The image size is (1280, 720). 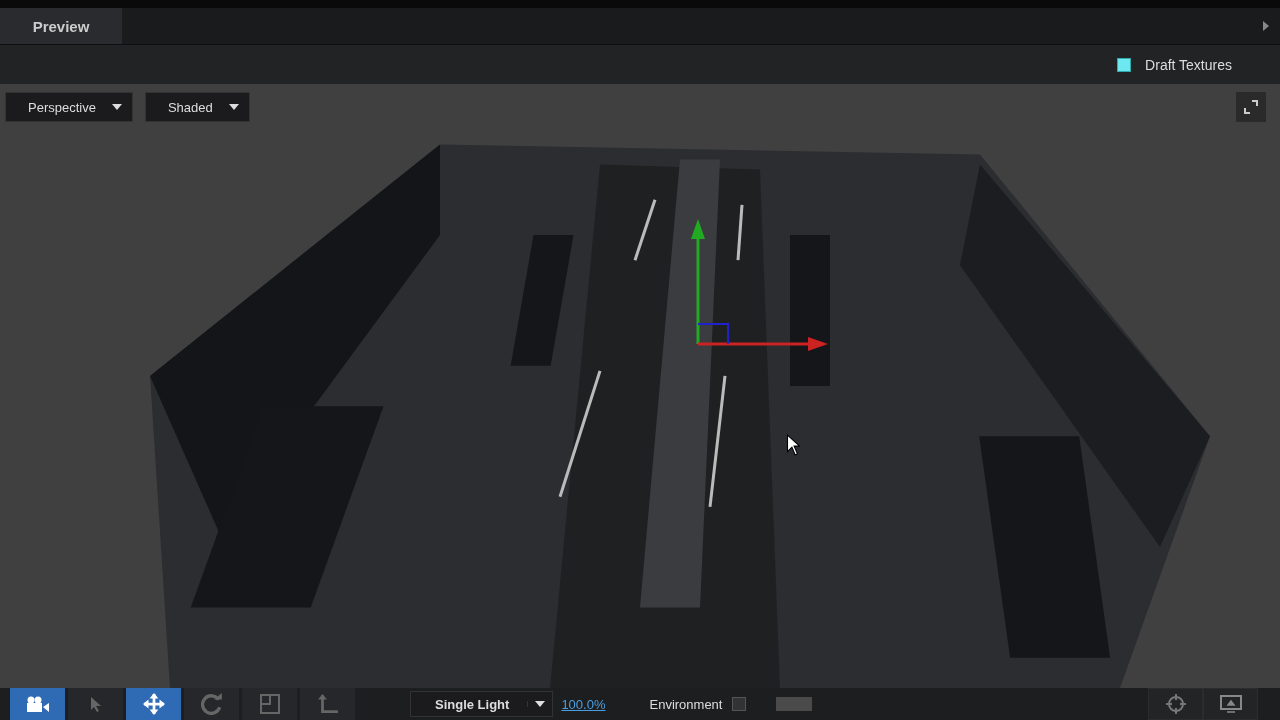 I want to click on environment-color-swatch, so click(x=794, y=704).